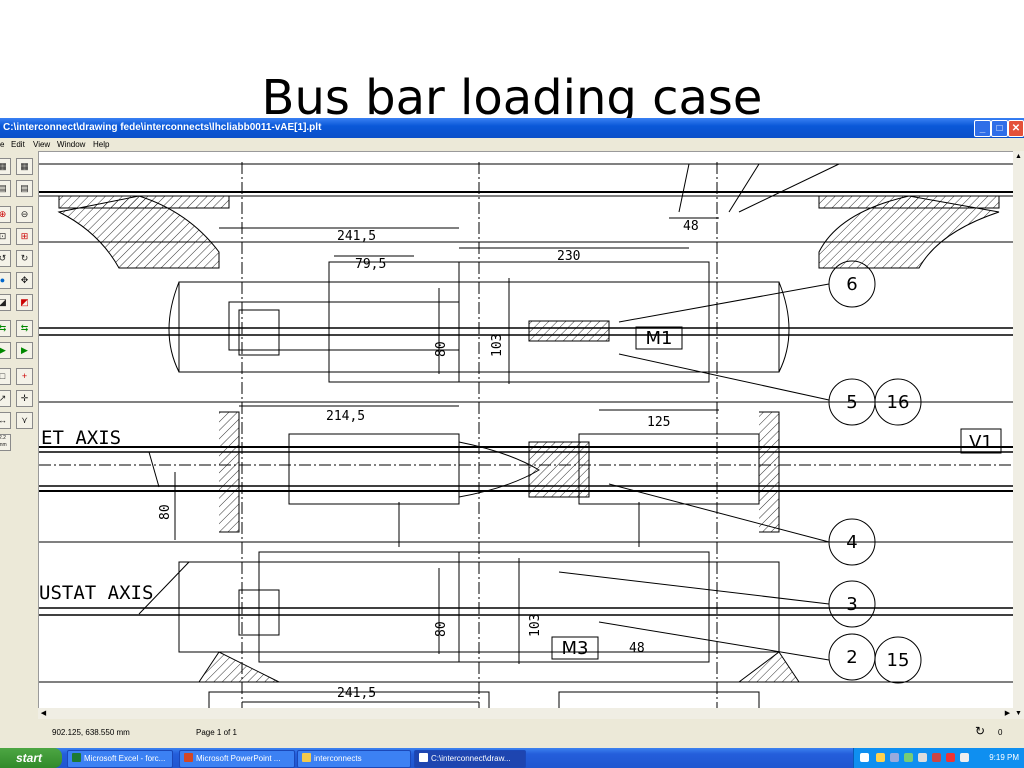 The image size is (1024, 768). What do you see at coordinates (5, 376) in the screenshot?
I see `rectangle-icon: □` at bounding box center [5, 376].